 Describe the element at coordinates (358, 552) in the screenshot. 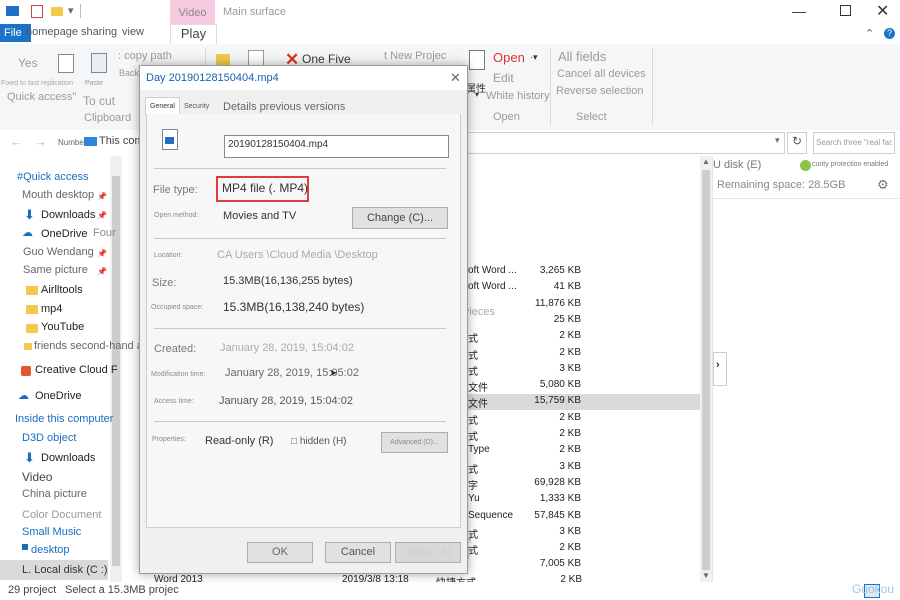

I see `cancel-button: Cancel` at that location.